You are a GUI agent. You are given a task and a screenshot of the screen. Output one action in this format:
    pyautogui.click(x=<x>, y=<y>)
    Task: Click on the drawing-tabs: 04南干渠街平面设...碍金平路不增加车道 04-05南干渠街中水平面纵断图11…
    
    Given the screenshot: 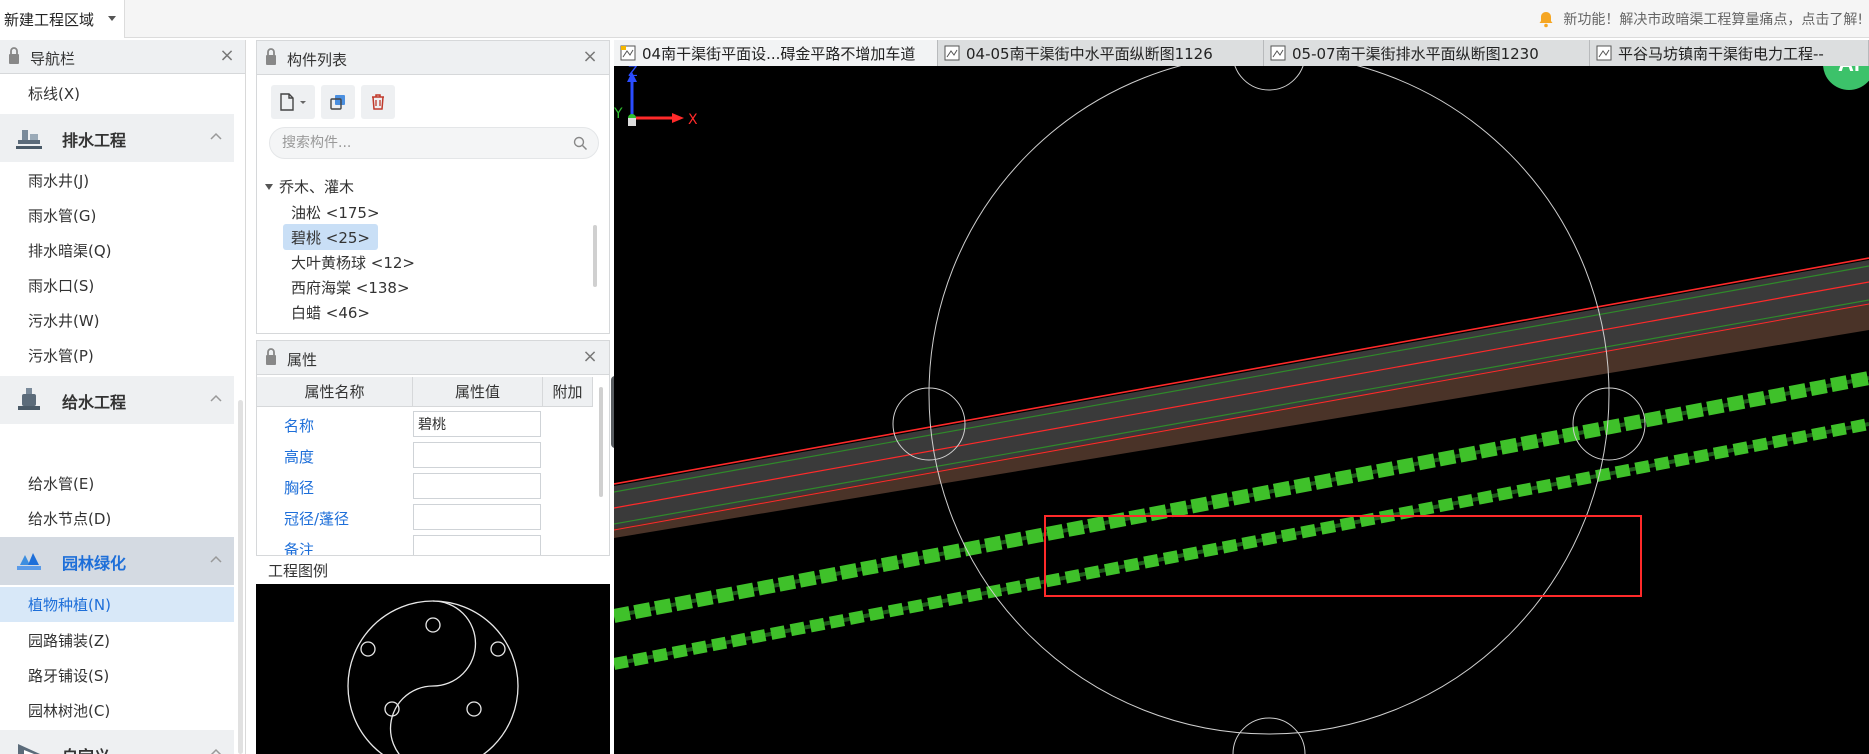 What is the action you would take?
    pyautogui.click(x=1241, y=53)
    